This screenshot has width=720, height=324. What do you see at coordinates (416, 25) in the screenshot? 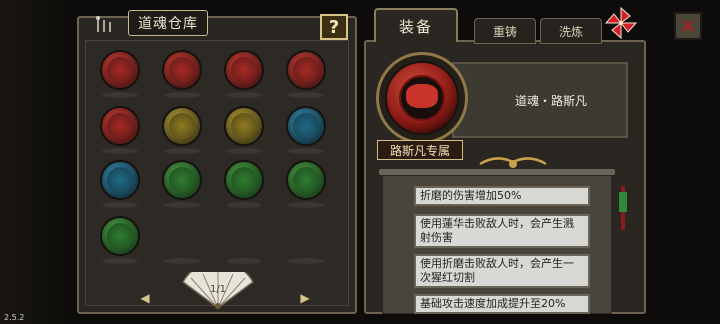
I see `tab-equip: 装备` at bounding box center [416, 25].